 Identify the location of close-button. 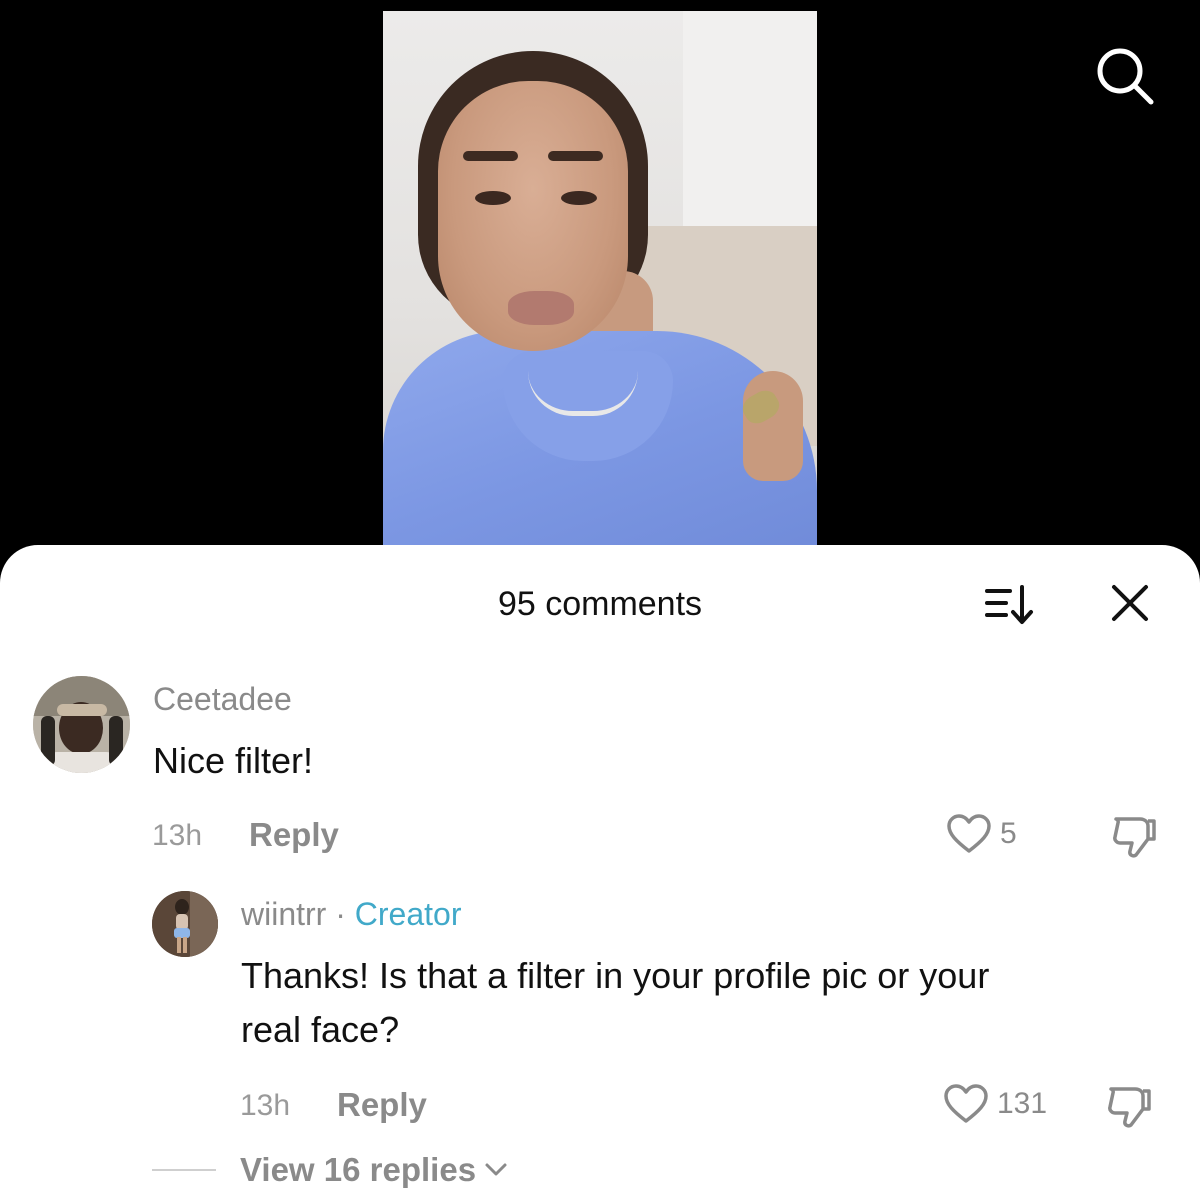
(1130, 603).